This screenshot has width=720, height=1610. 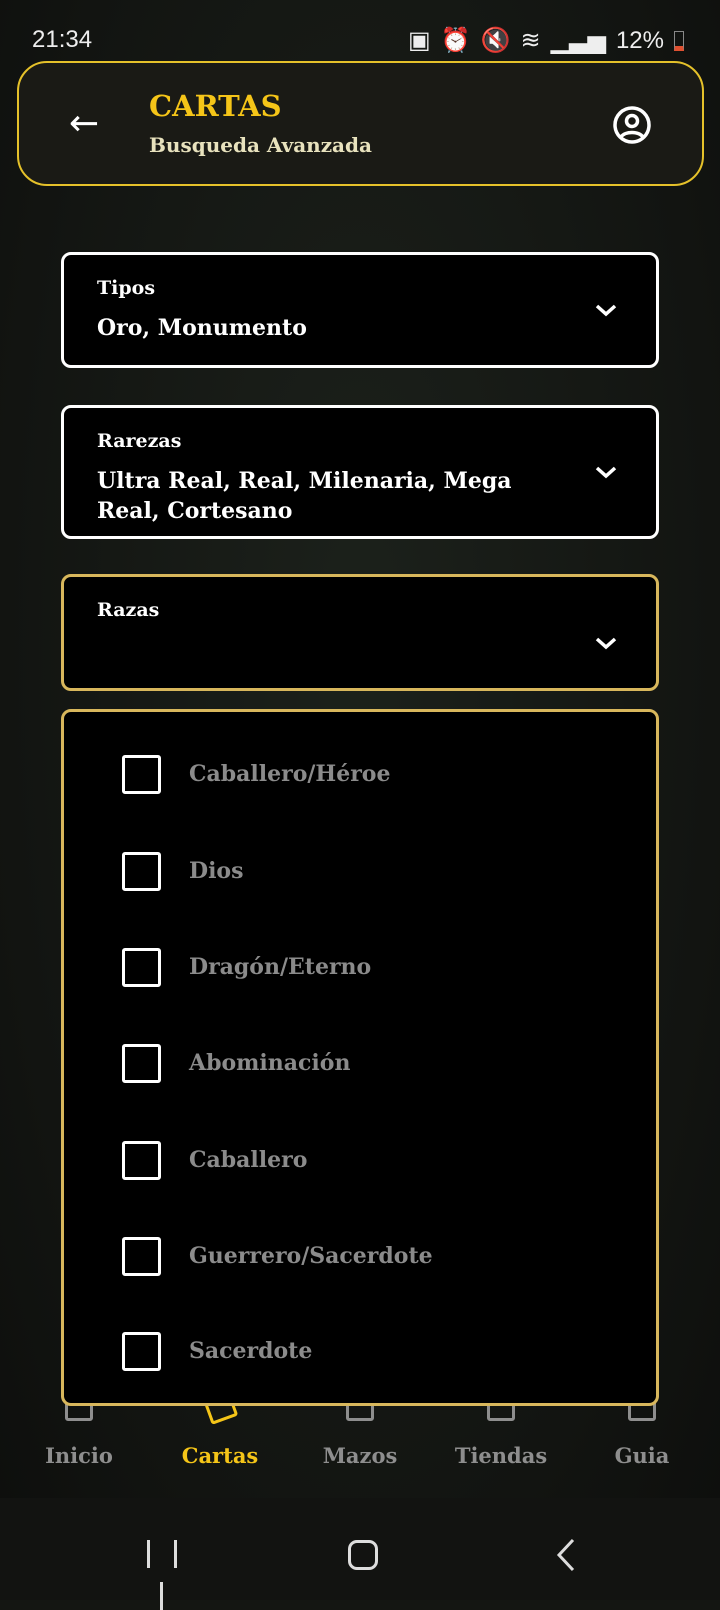 I want to click on field-value: Oro, Monumento, so click(x=202, y=328).